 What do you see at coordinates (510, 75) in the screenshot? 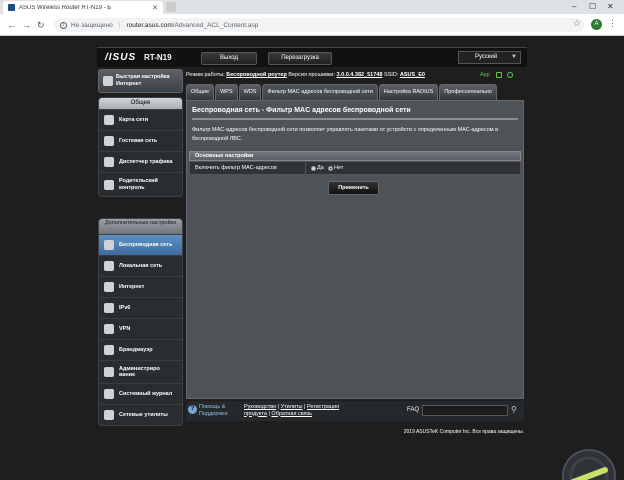
I see `internet-status-icon` at bounding box center [510, 75].